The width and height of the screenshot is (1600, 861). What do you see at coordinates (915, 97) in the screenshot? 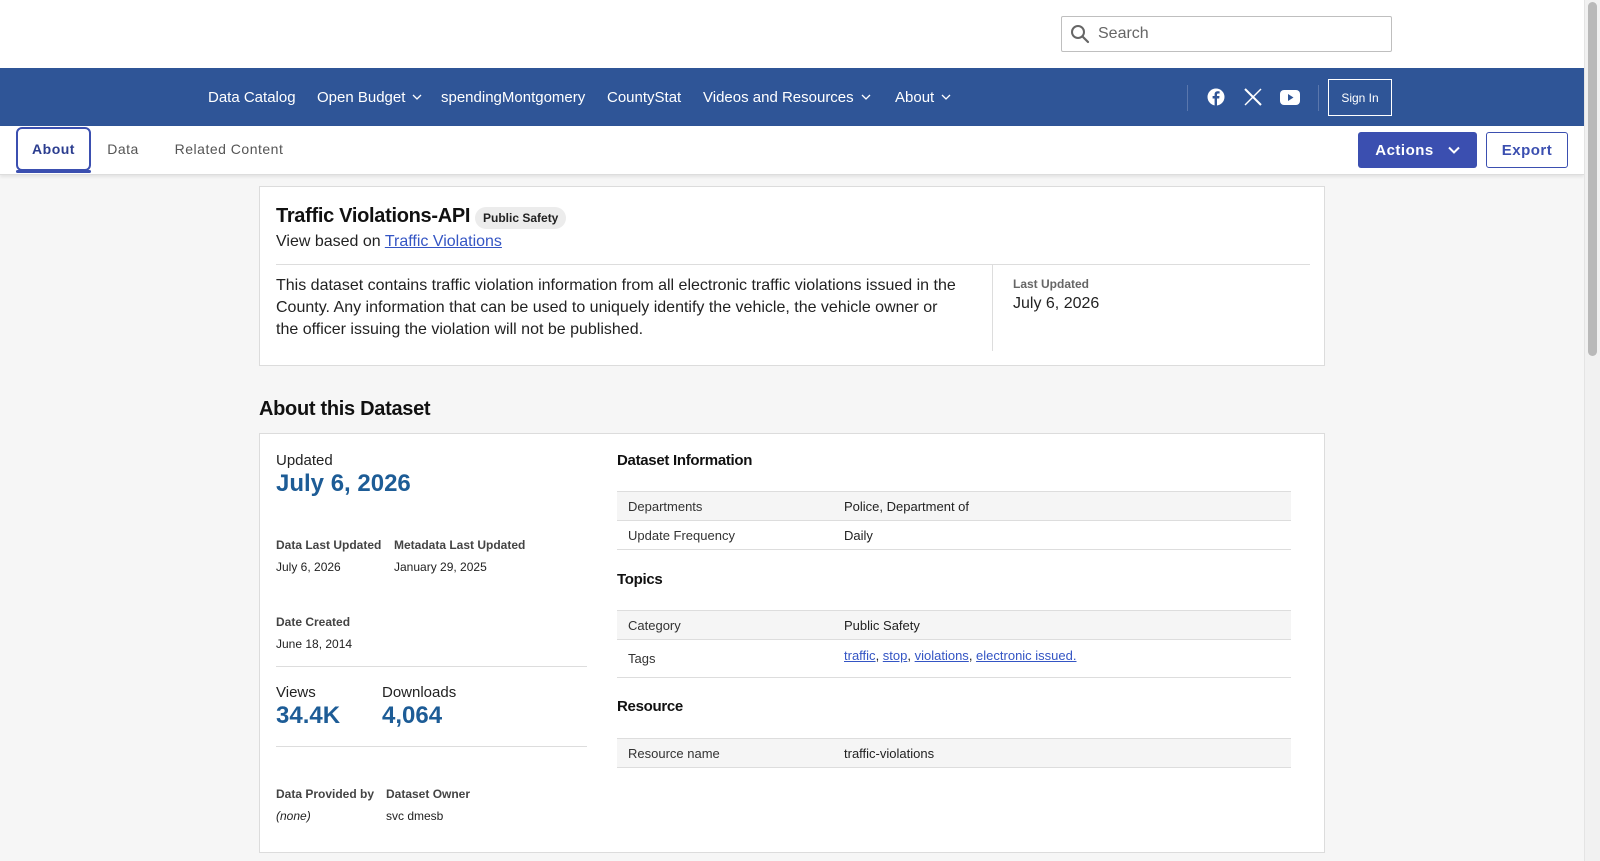
I see `nav-label: About` at bounding box center [915, 97].